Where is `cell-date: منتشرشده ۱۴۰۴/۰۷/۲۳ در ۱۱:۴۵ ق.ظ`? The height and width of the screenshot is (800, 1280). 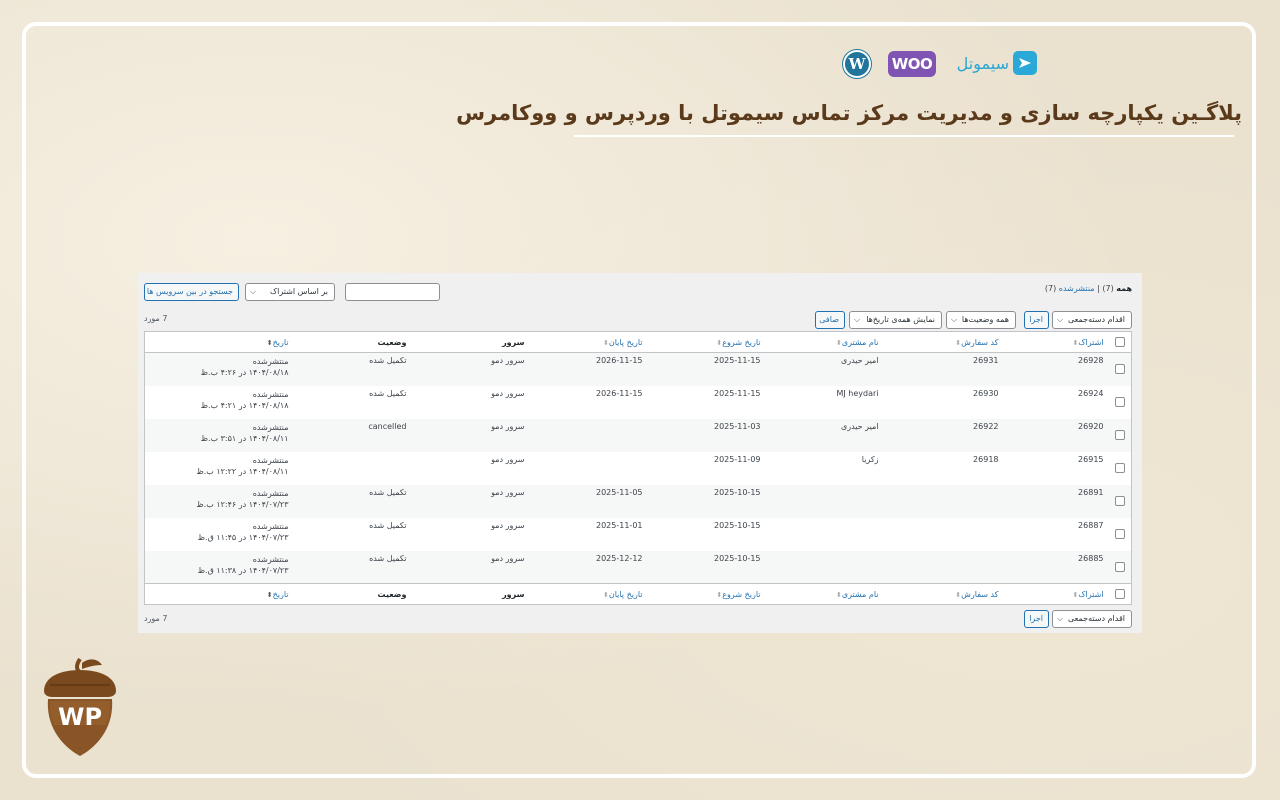
cell-date: منتشرشده ۱۴۰۴/۰۷/۲۳ در ۱۱:۴۵ ق.ظ is located at coordinates (220, 534).